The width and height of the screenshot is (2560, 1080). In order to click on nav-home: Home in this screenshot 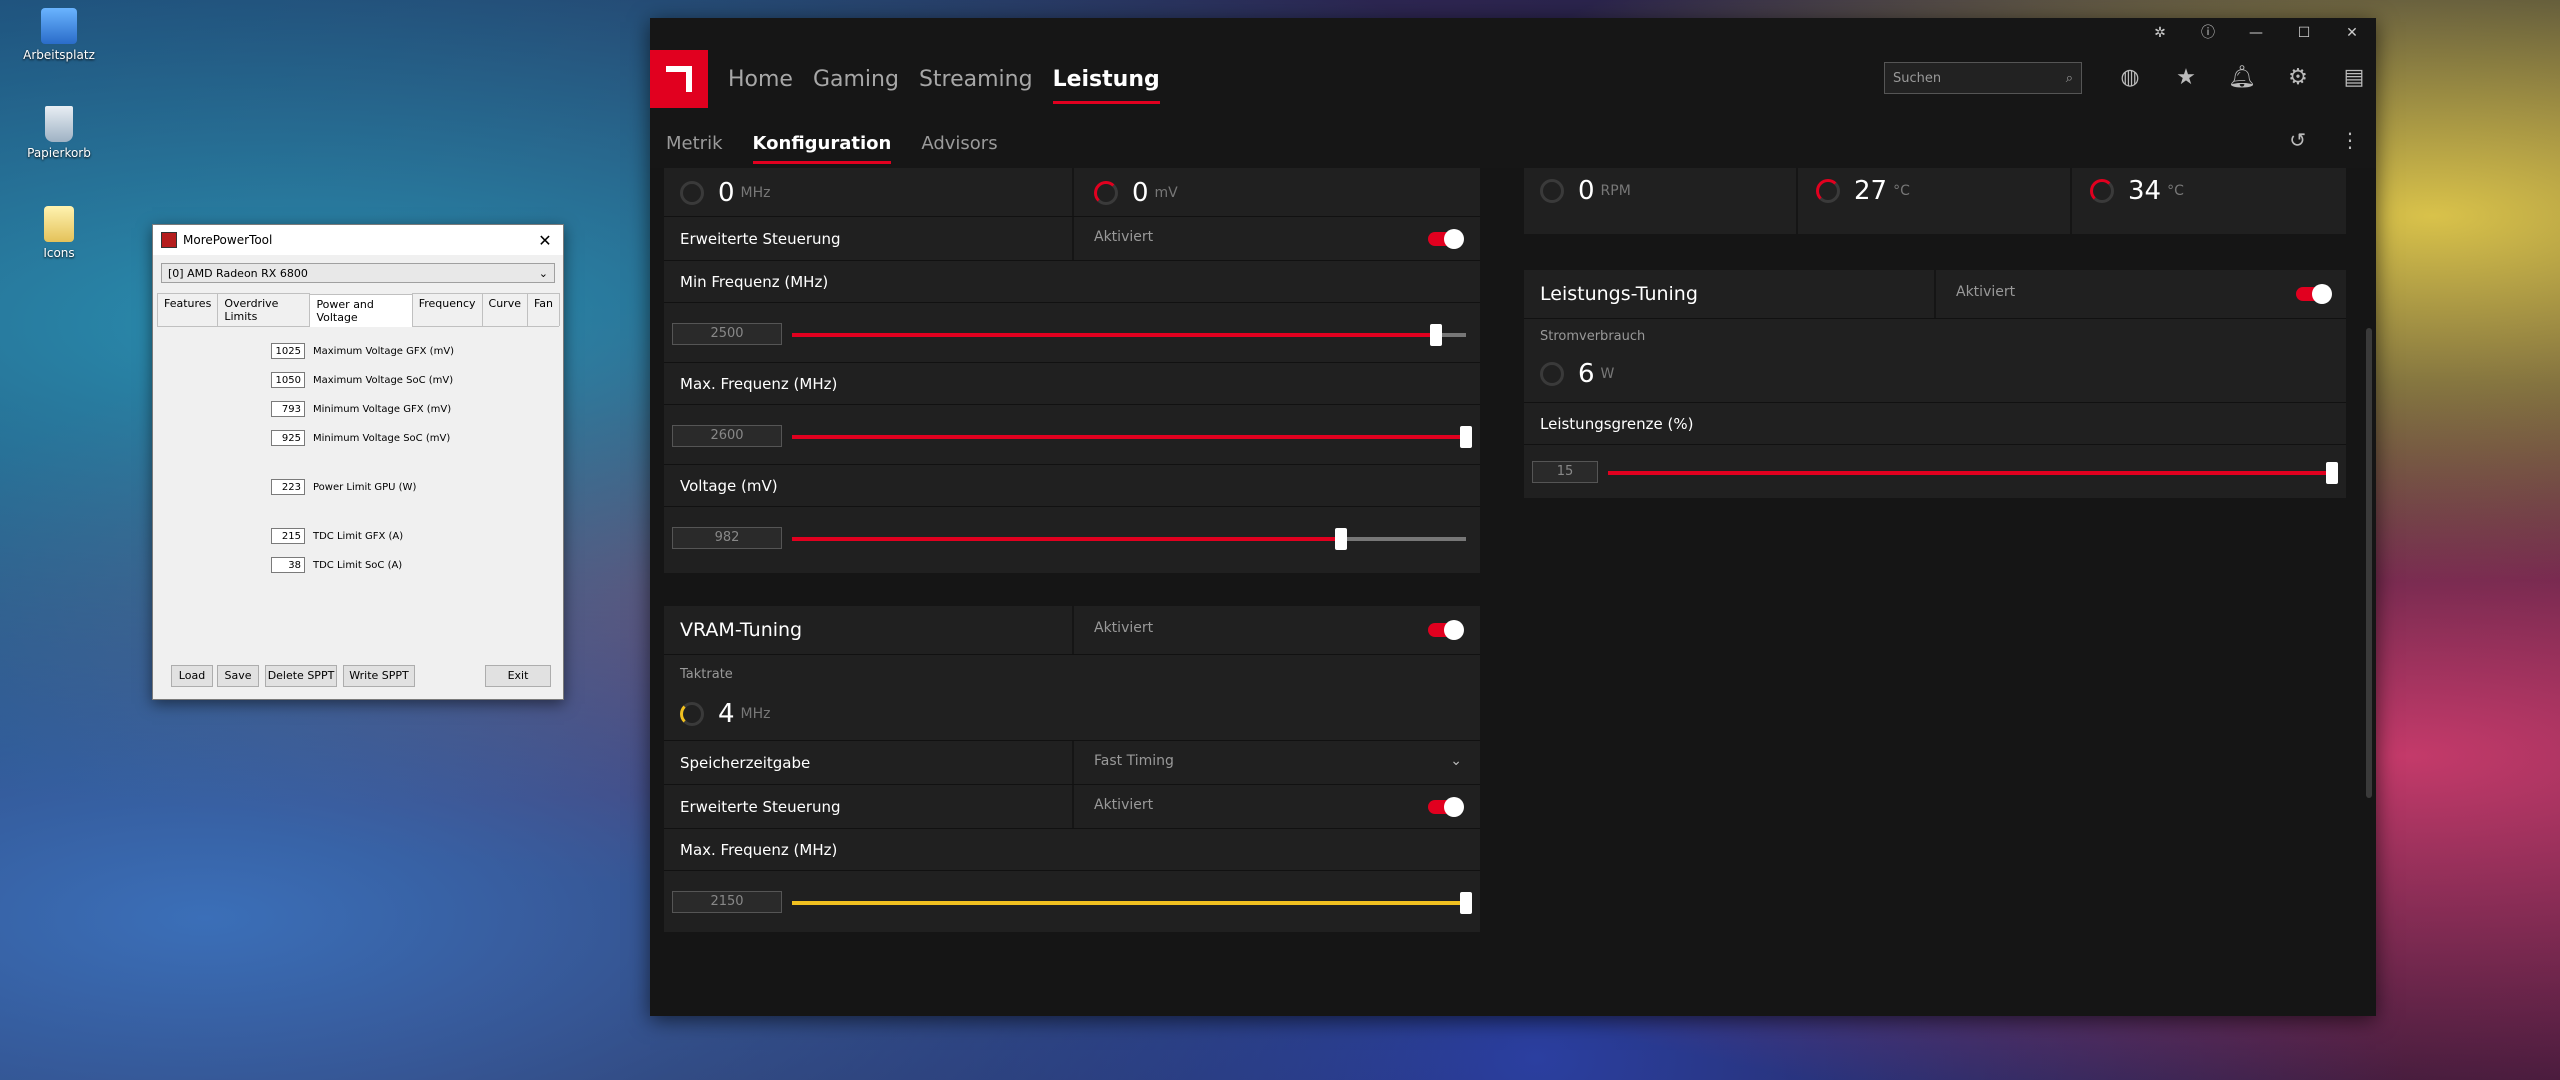, I will do `click(760, 79)`.